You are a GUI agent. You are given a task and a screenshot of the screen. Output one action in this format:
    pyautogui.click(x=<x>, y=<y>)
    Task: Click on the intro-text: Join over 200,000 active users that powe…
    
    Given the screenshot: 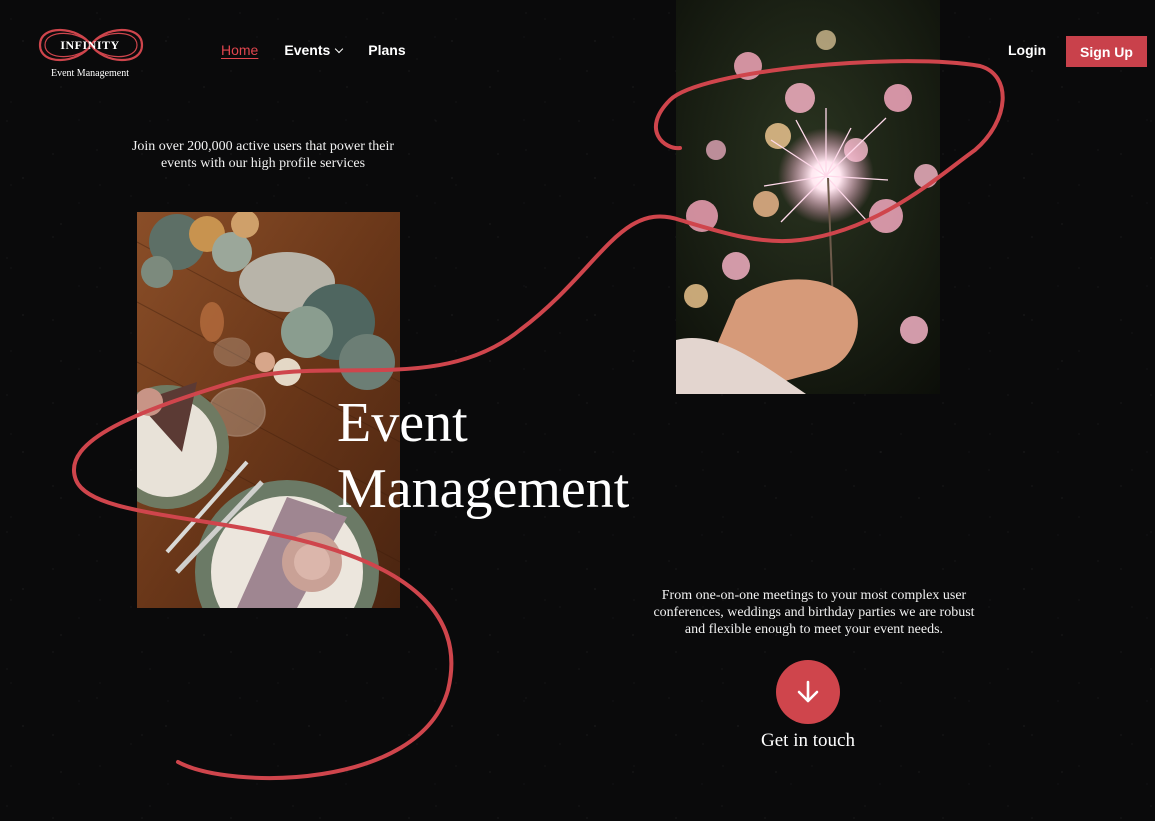 What is the action you would take?
    pyautogui.click(x=263, y=155)
    